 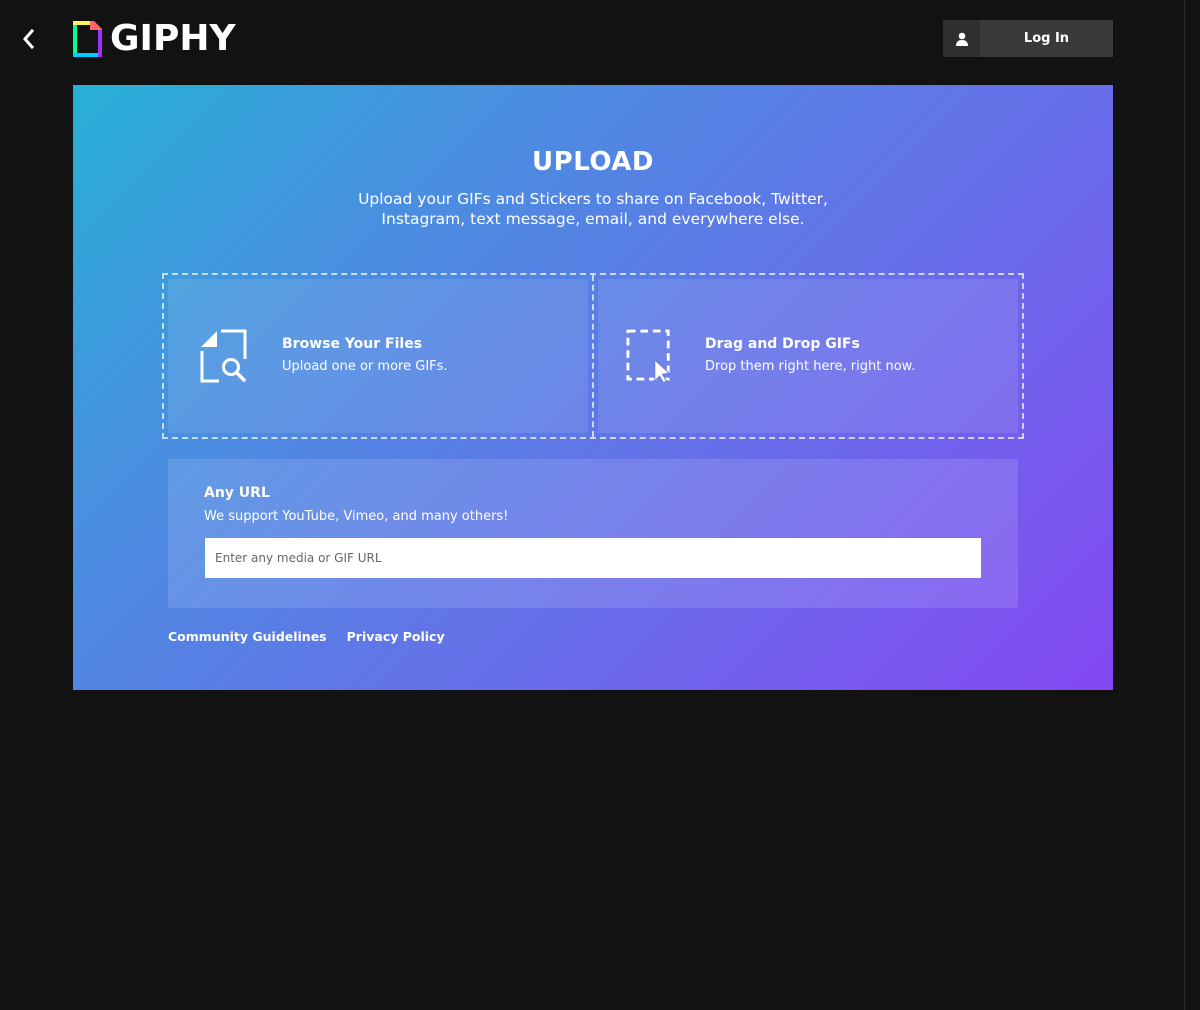 What do you see at coordinates (173, 38) in the screenshot?
I see `logo-text: GIPHY` at bounding box center [173, 38].